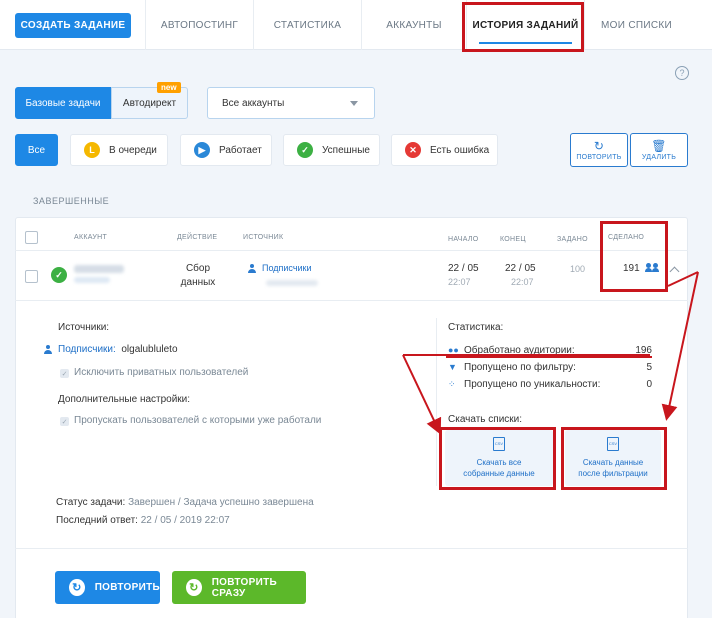 Image resolution: width=712 pixels, height=618 pixels. What do you see at coordinates (244, 587) in the screenshot?
I see `repeat-now-label: ПОВТОРИТЬ СРАЗУ` at bounding box center [244, 587].